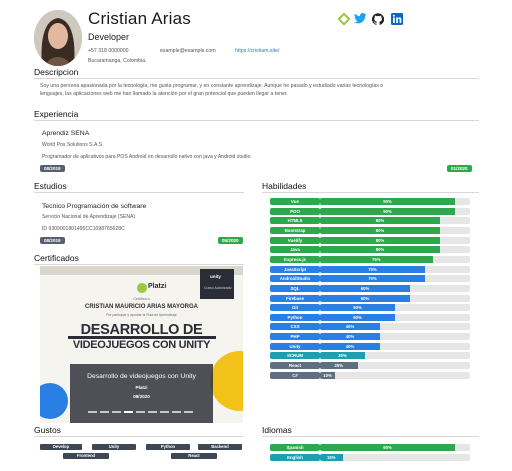 This screenshot has height=471, width=512. Describe the element at coordinates (459, 168) in the screenshot. I see `experience-end-badge: 01/2020` at that location.